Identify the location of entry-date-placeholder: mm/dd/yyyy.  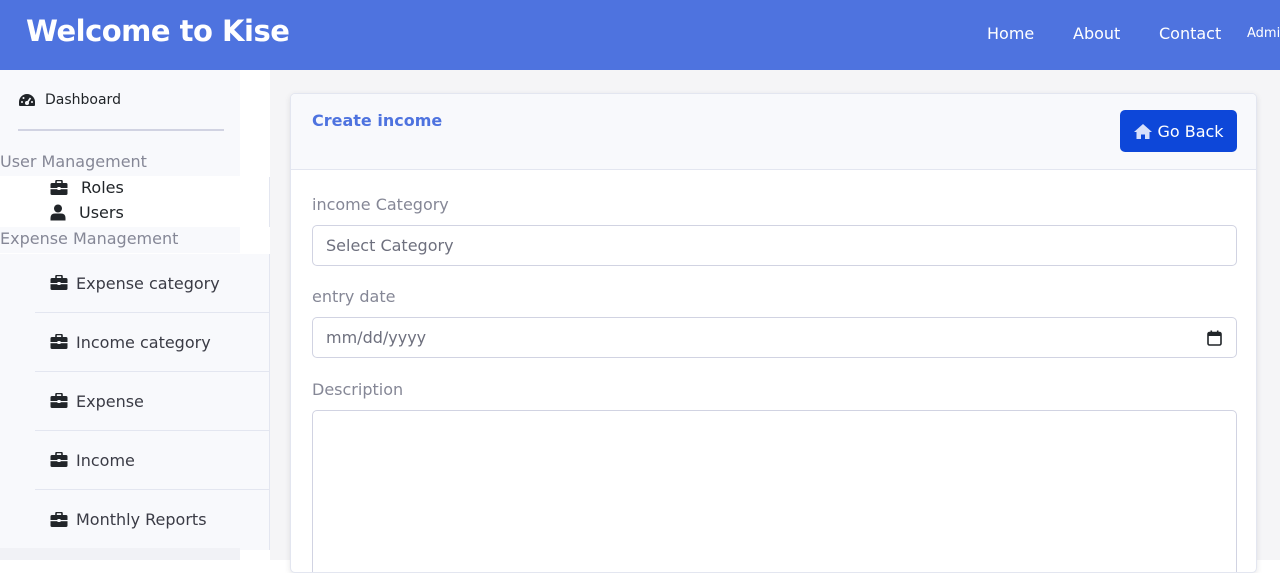
(376, 337).